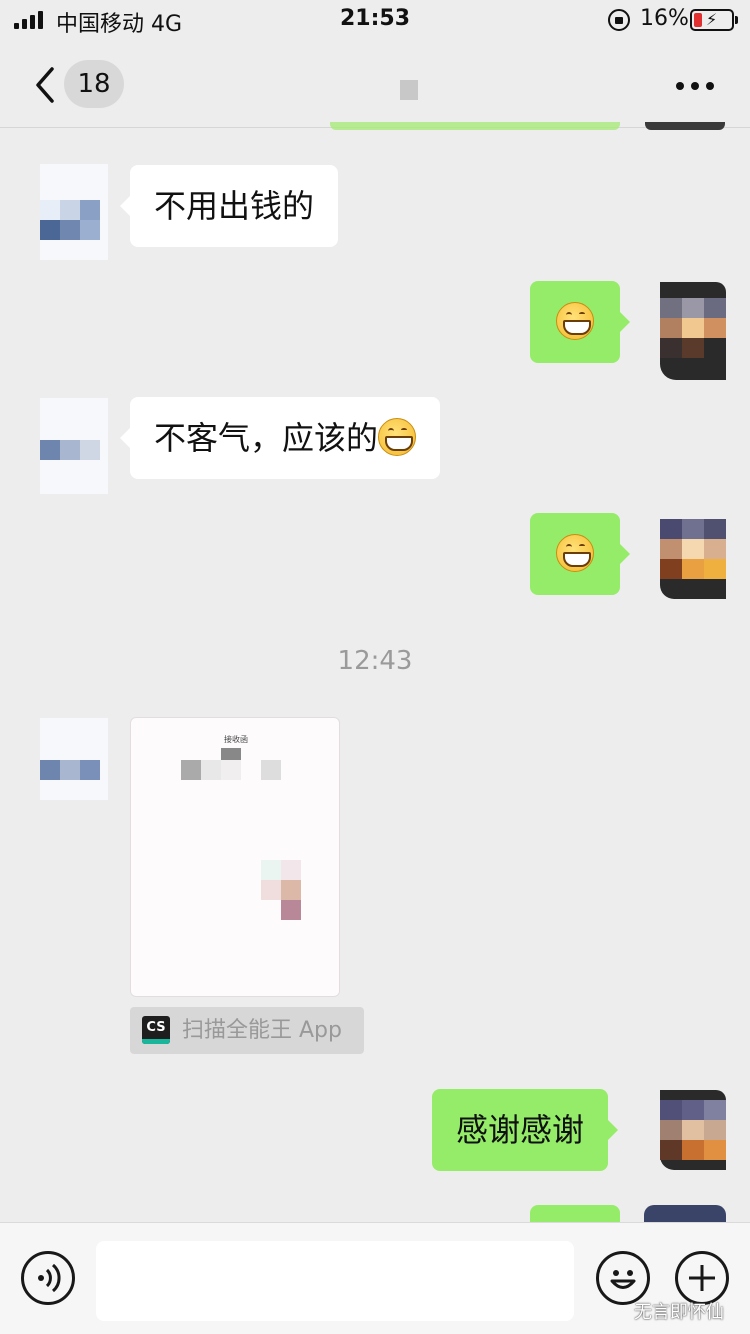  I want to click on message-bubble: 不用出钱的, so click(229, 206).